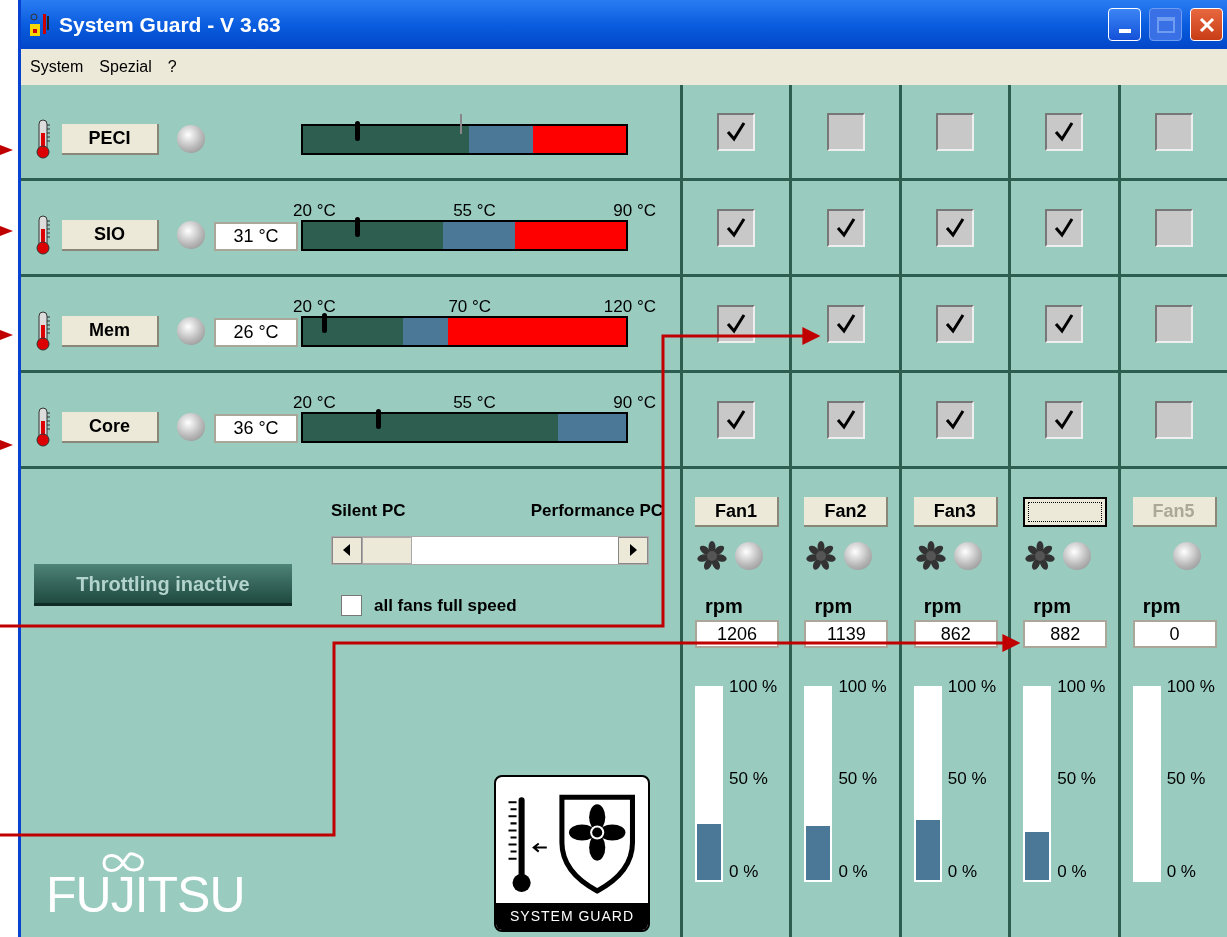 This screenshot has height=937, width=1227. What do you see at coordinates (490, 550) in the screenshot?
I see `profile-slider` at bounding box center [490, 550].